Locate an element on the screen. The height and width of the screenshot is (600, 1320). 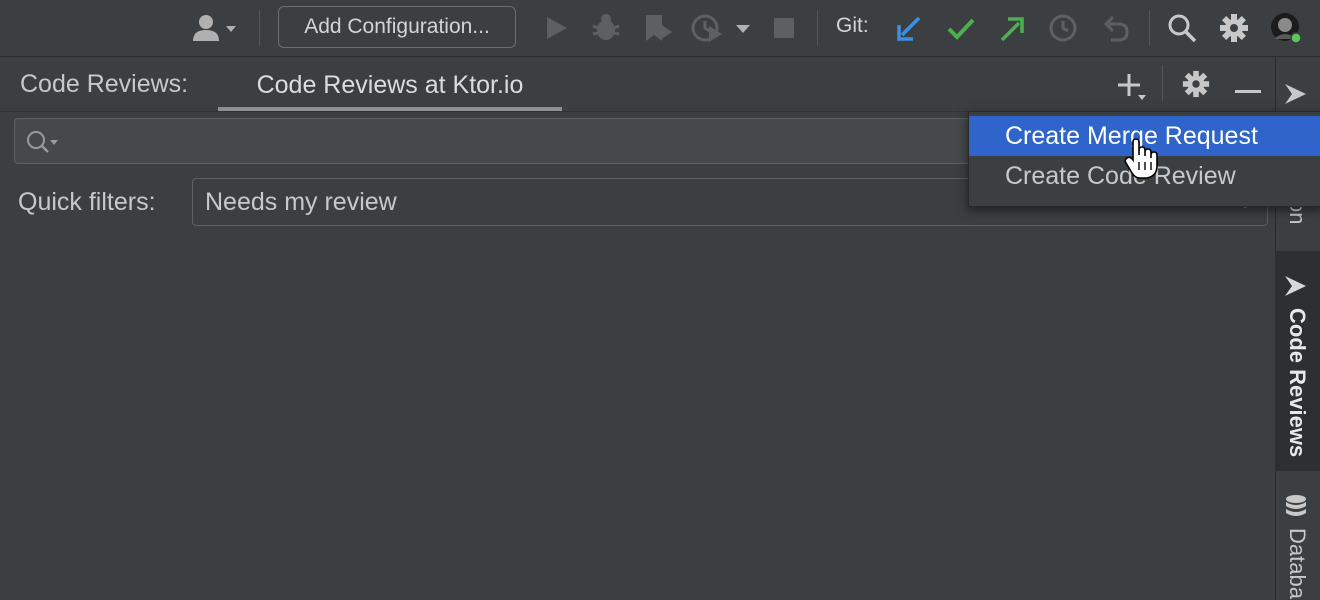
run-options-dropdown is located at coordinates (743, 29).